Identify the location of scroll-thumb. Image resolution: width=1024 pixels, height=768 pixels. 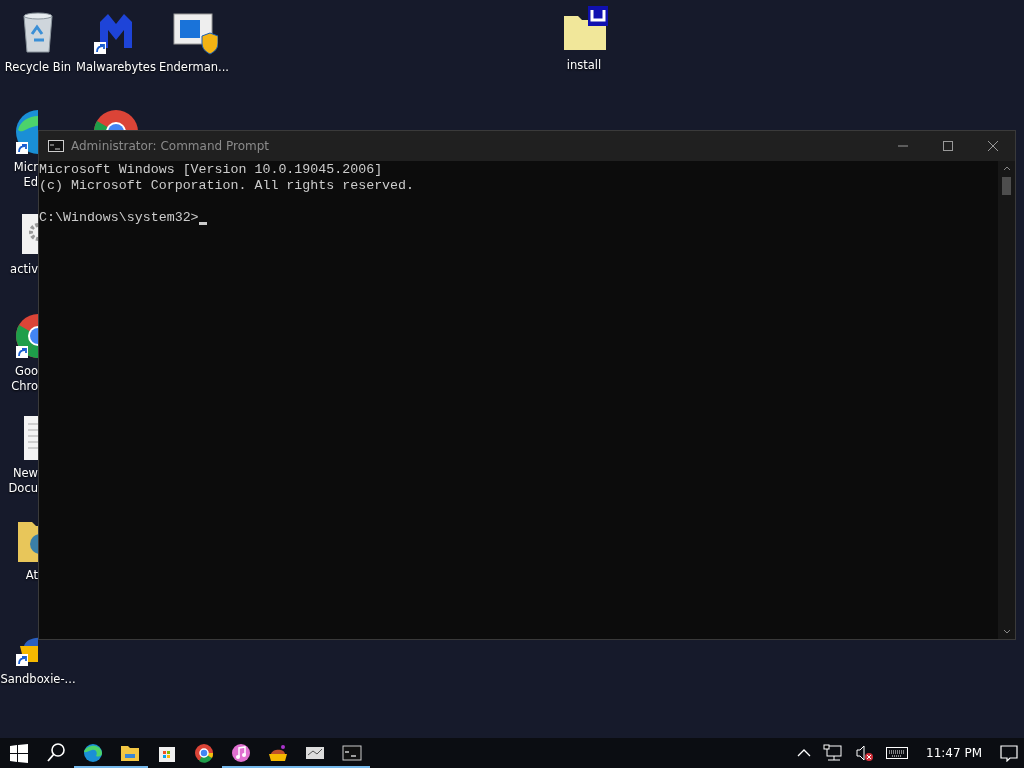
(1006, 186).